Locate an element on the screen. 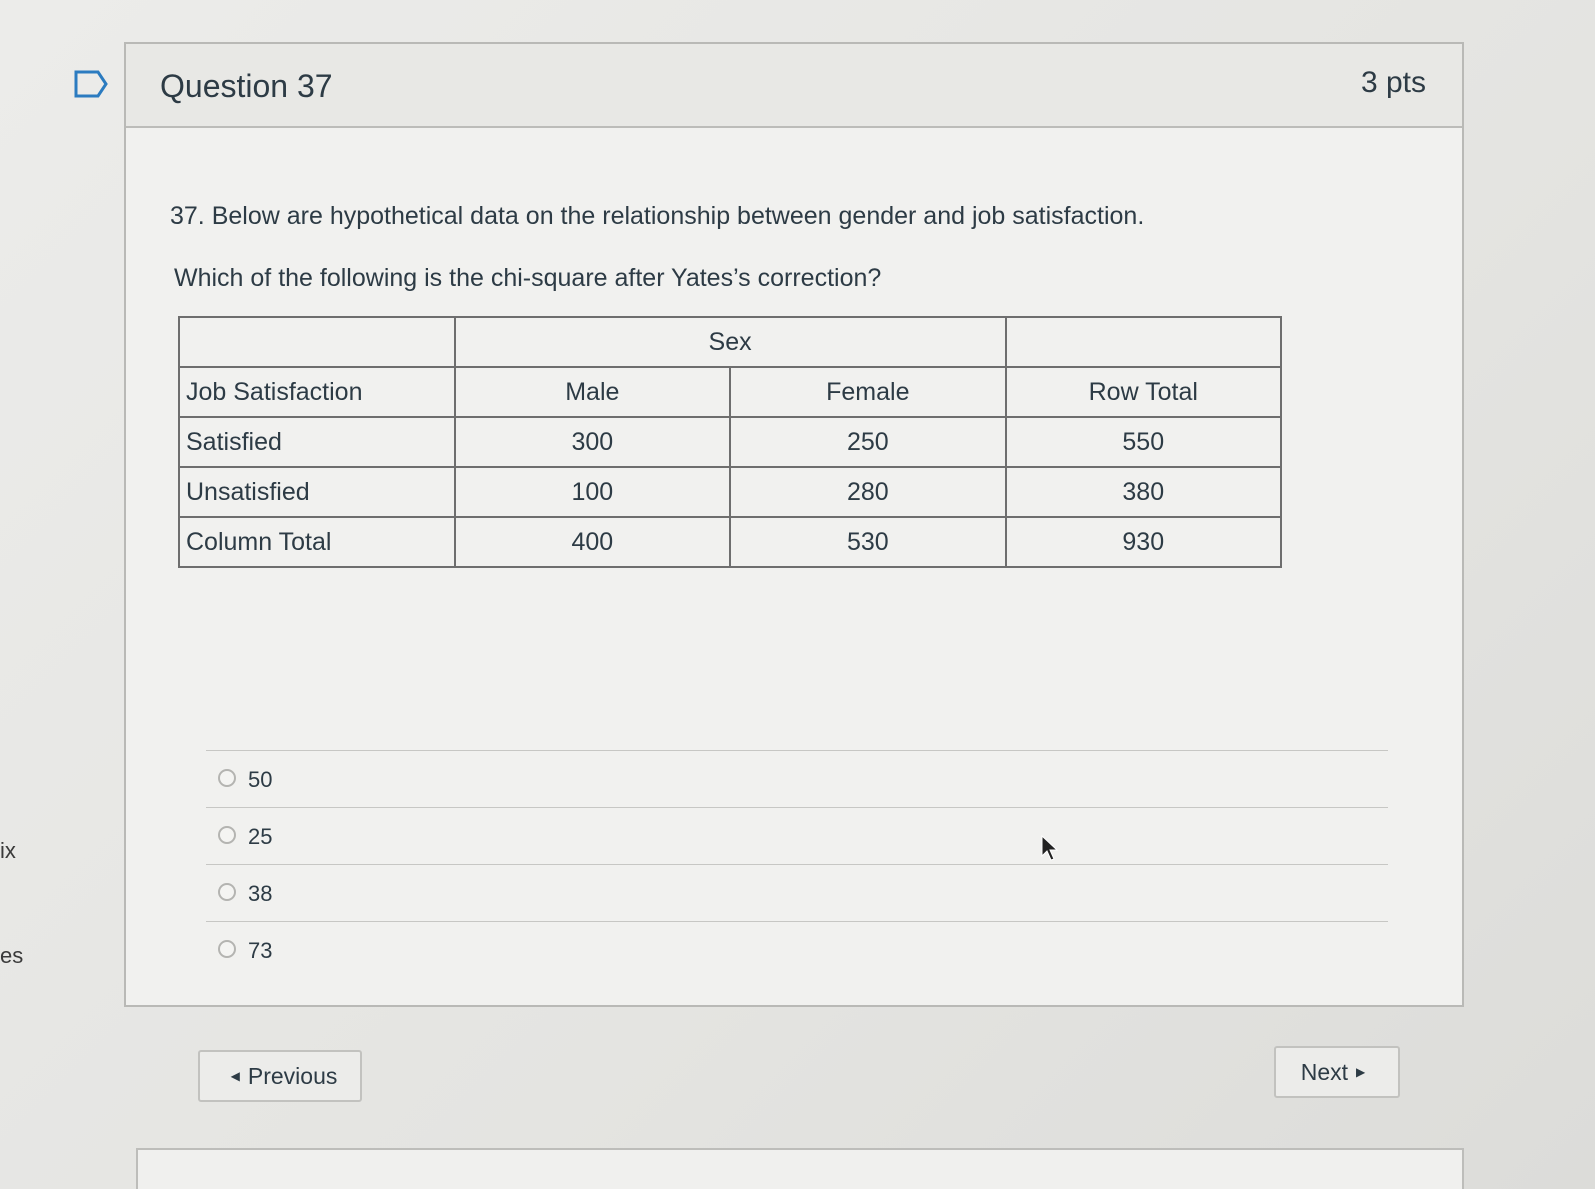 The height and width of the screenshot is (1189, 1595). question-points: 3 pts is located at coordinates (1393, 82).